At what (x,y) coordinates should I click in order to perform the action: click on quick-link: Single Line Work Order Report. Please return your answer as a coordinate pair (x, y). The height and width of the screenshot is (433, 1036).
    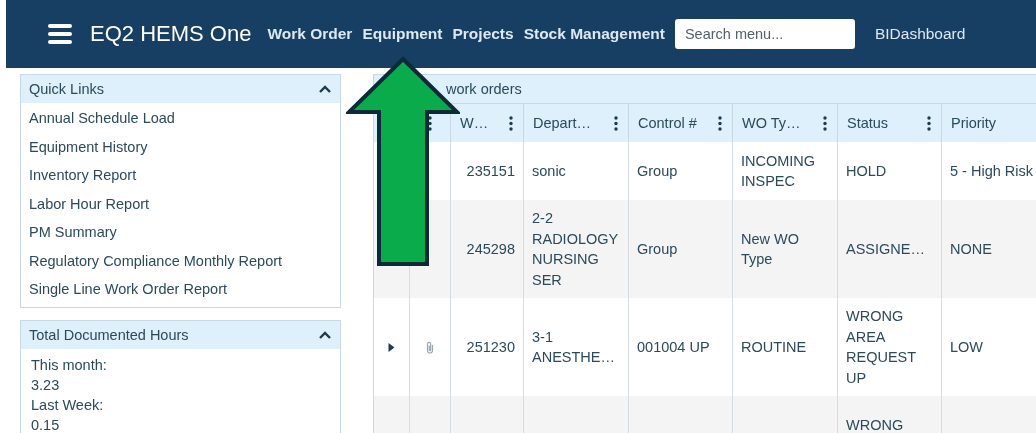
    Looking at the image, I should click on (184, 289).